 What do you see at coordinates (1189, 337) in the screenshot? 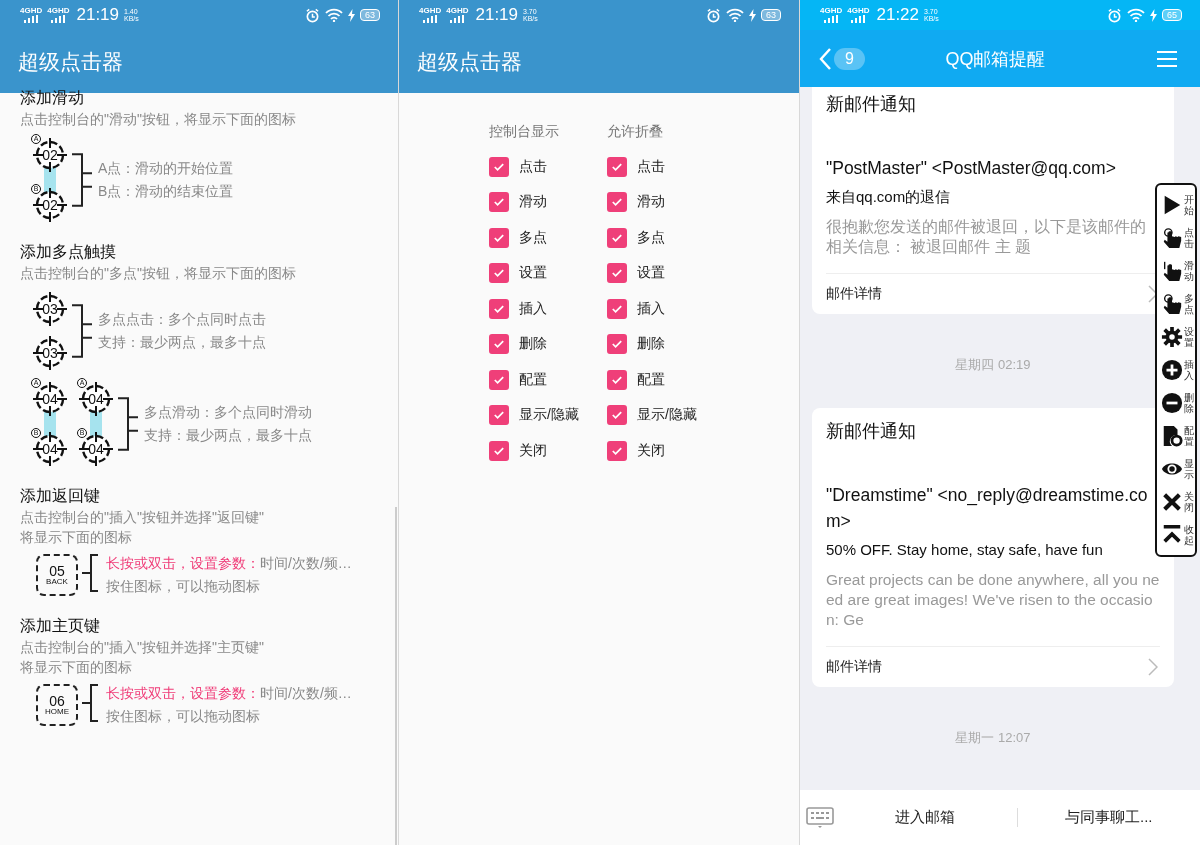
I see `tool-label: 设置` at bounding box center [1189, 337].